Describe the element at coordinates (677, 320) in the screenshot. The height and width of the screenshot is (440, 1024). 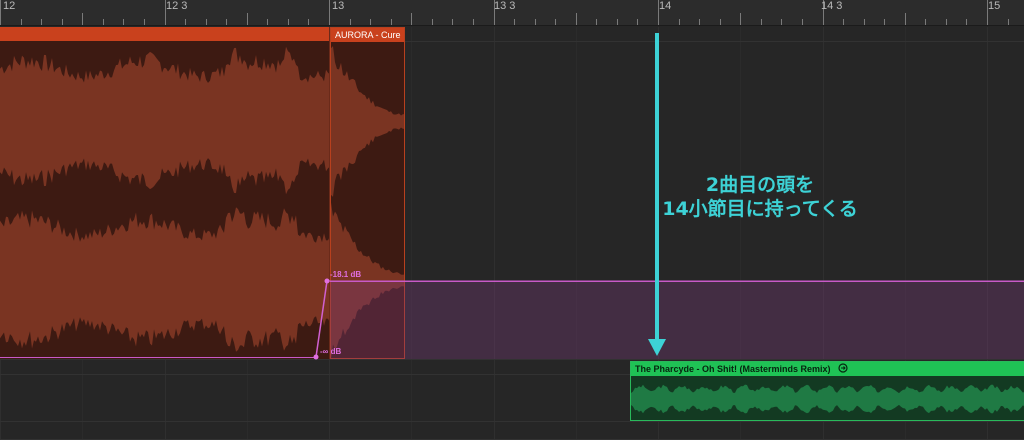
I see `volume-automation-band` at that location.